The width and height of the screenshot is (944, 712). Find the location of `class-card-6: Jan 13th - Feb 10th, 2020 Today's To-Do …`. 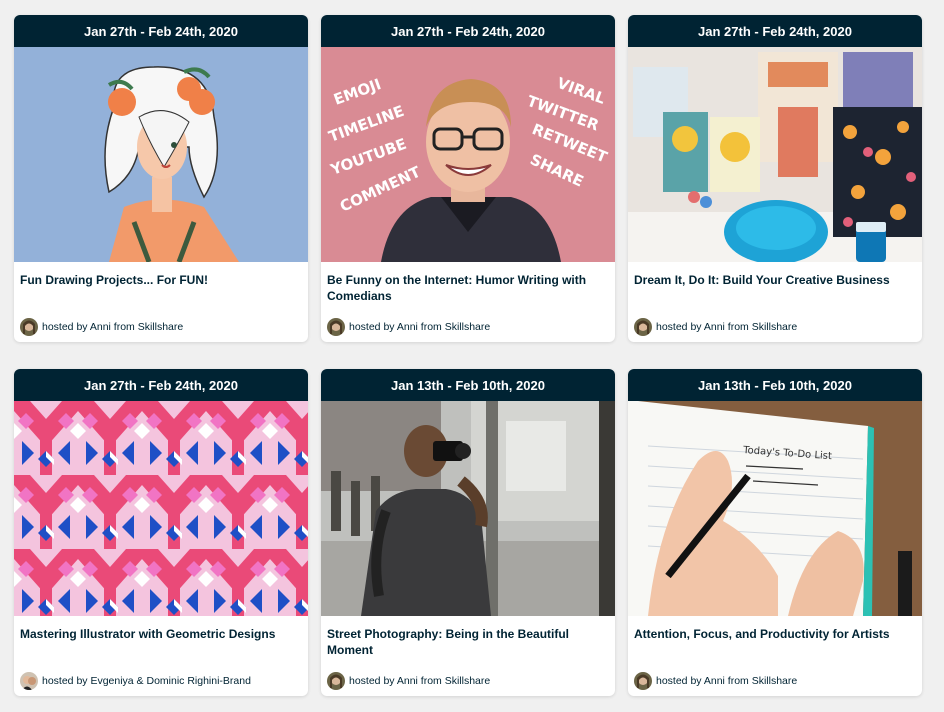

class-card-6: Jan 13th - Feb 10th, 2020 Today's To-Do … is located at coordinates (775, 532).